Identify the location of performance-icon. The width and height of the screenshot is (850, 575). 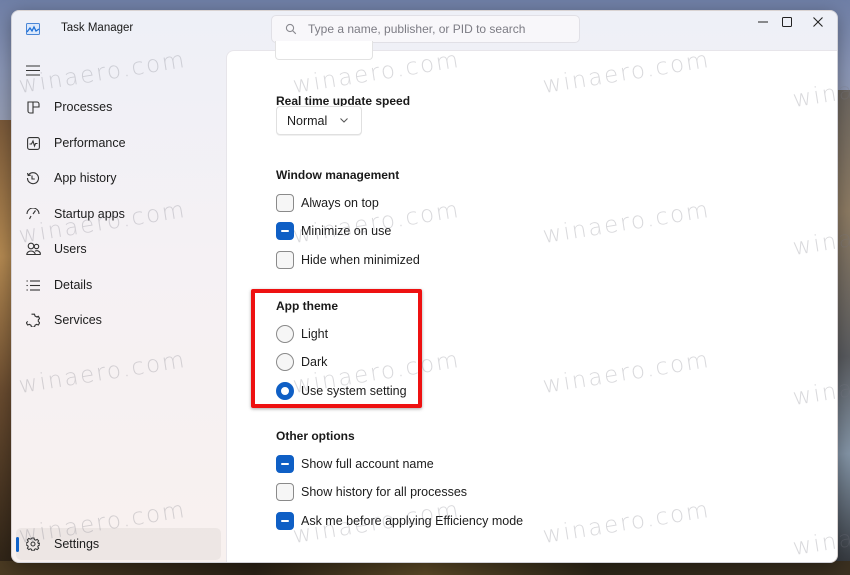
(33, 143).